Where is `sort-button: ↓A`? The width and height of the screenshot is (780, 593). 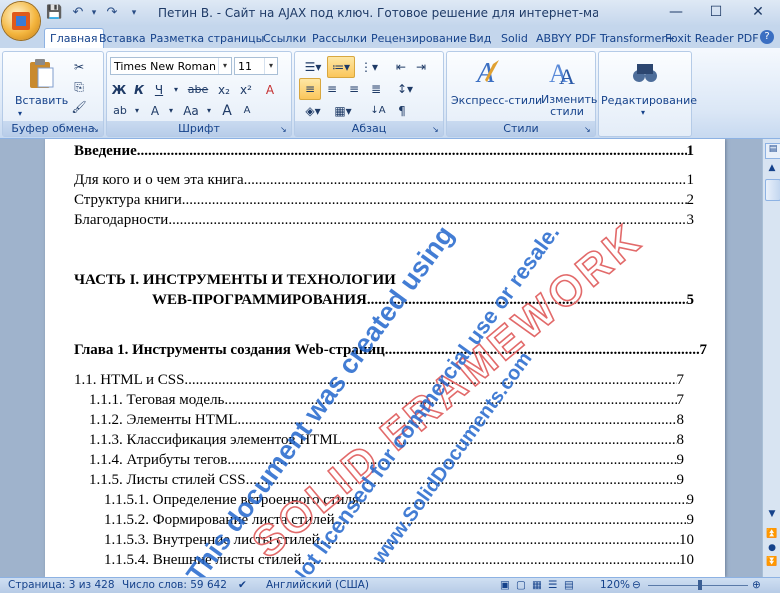
sort-button: ↓A is located at coordinates (378, 111).